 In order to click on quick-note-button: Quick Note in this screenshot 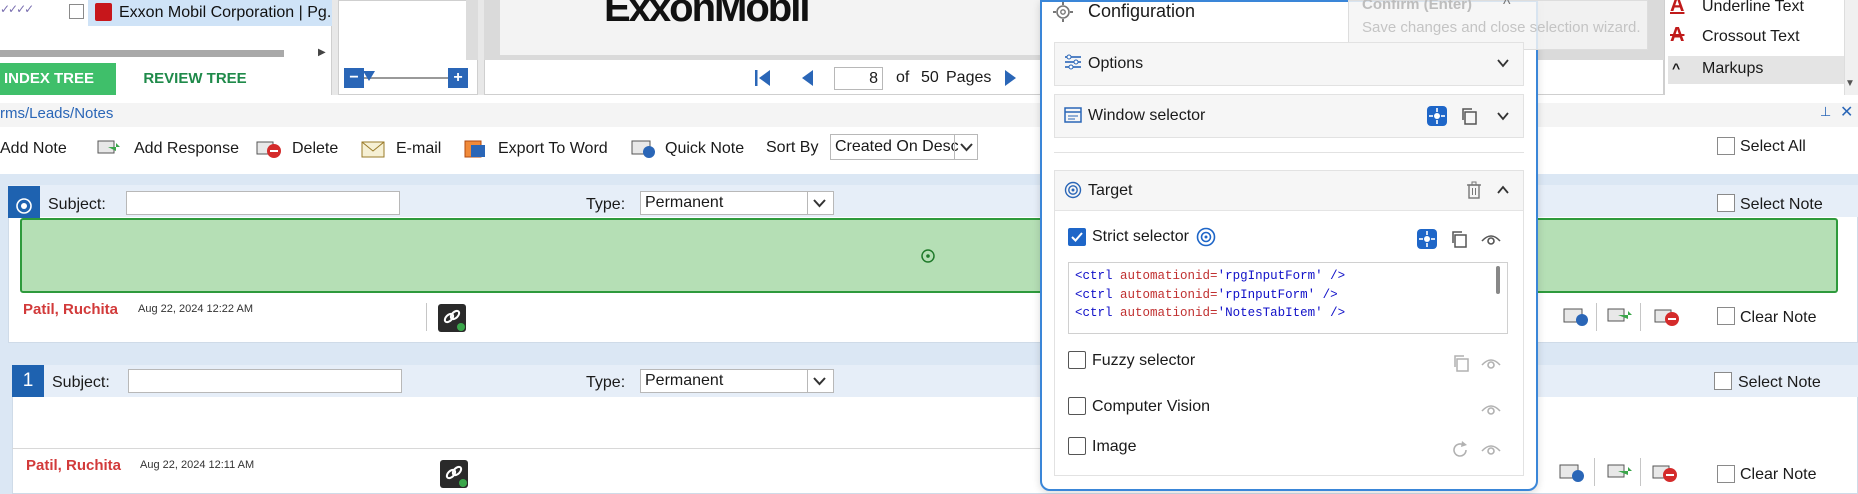, I will do `click(689, 149)`.